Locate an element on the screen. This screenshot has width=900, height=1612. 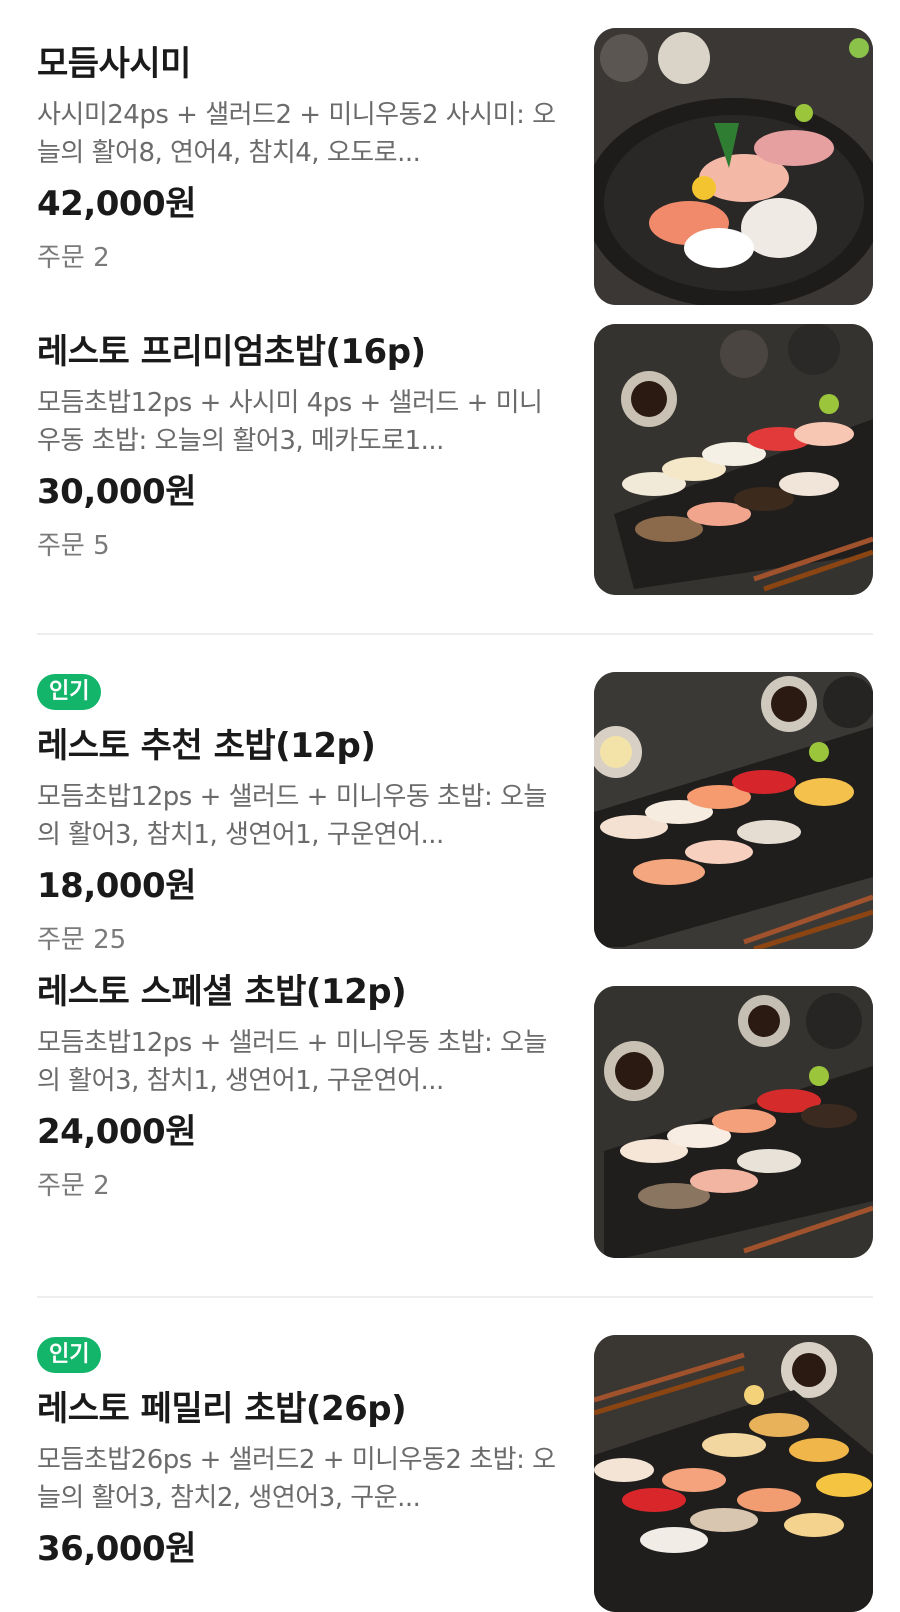
family-sushi-photo is located at coordinates (733, 1473).